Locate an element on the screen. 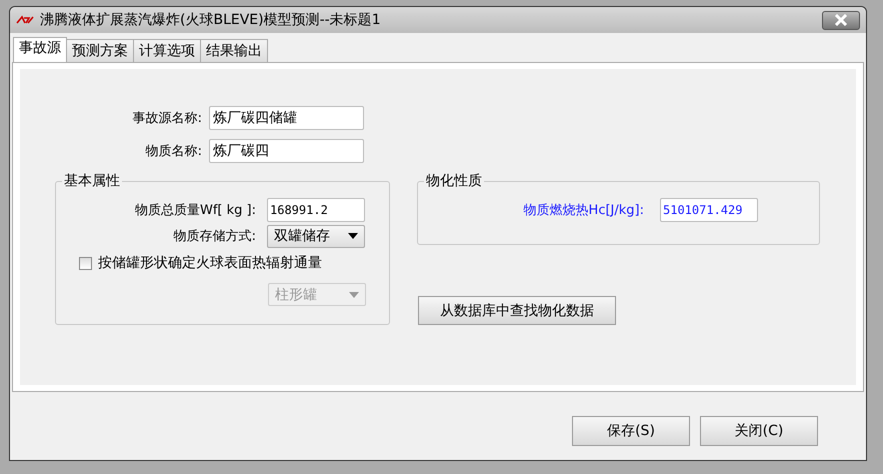 This screenshot has height=474, width=883. tab: 事故源 is located at coordinates (40, 49).